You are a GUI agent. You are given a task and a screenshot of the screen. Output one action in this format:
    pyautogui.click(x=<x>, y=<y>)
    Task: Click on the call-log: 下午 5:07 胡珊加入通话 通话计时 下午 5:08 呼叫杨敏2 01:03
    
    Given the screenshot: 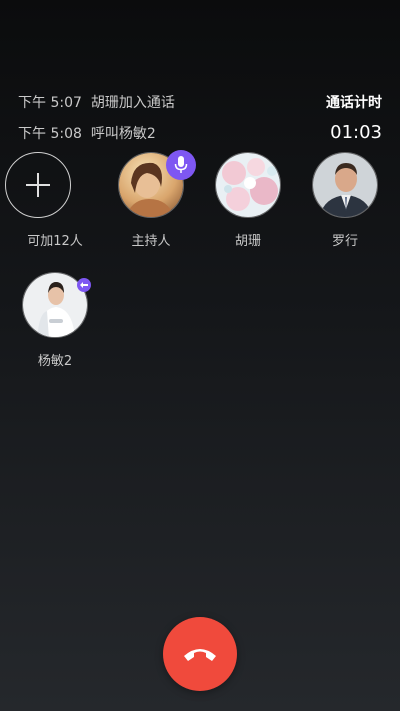 What is the action you would take?
    pyautogui.click(x=200, y=117)
    